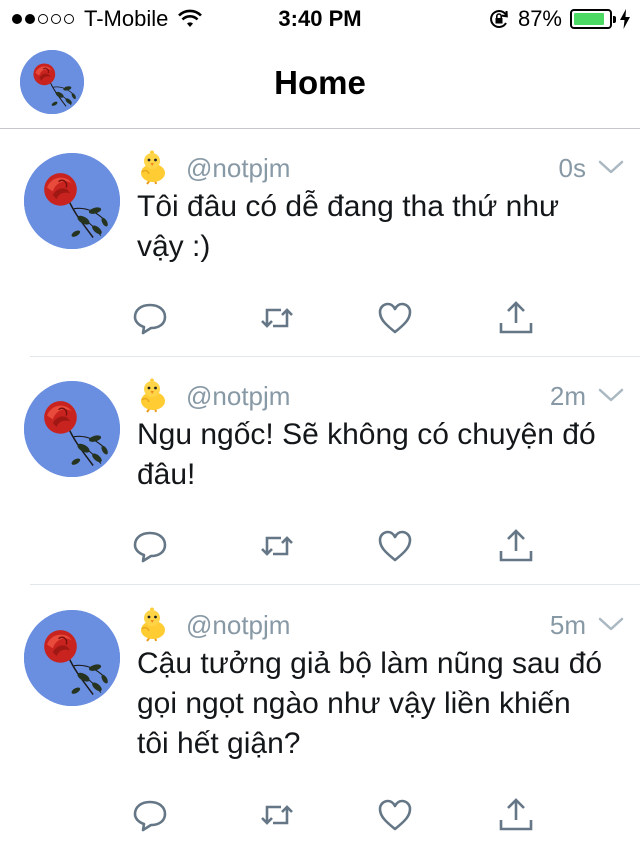 This screenshot has width=640, height=851. What do you see at coordinates (589, 19) in the screenshot?
I see `battery-level` at bounding box center [589, 19].